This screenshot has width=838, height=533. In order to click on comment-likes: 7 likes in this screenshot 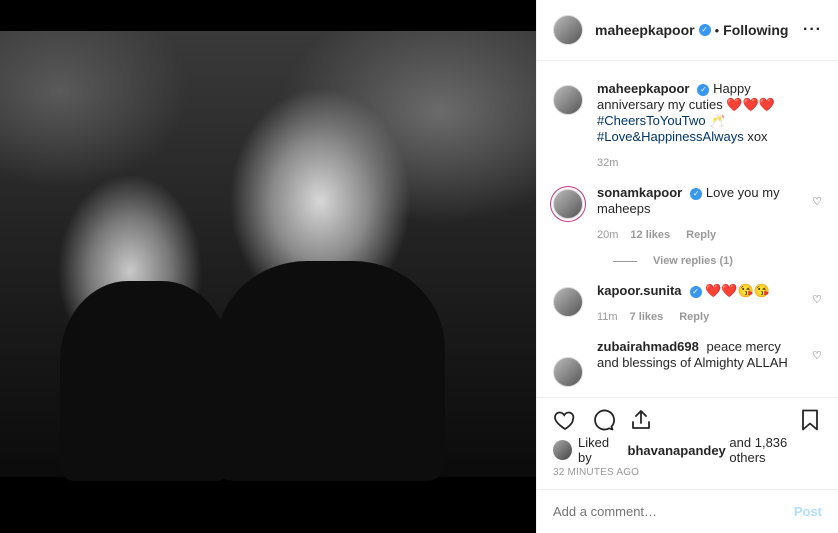, I will do `click(647, 317)`.